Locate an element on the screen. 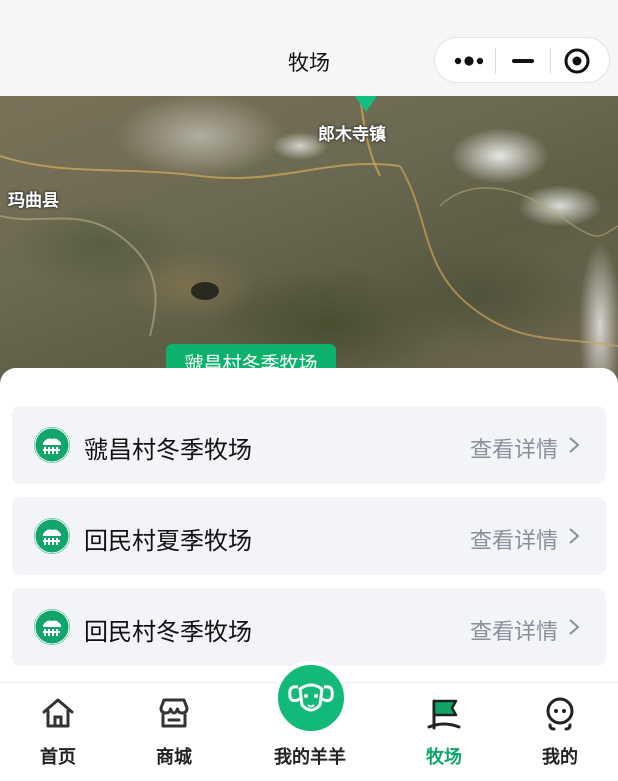  mini-program-capsule is located at coordinates (522, 60).